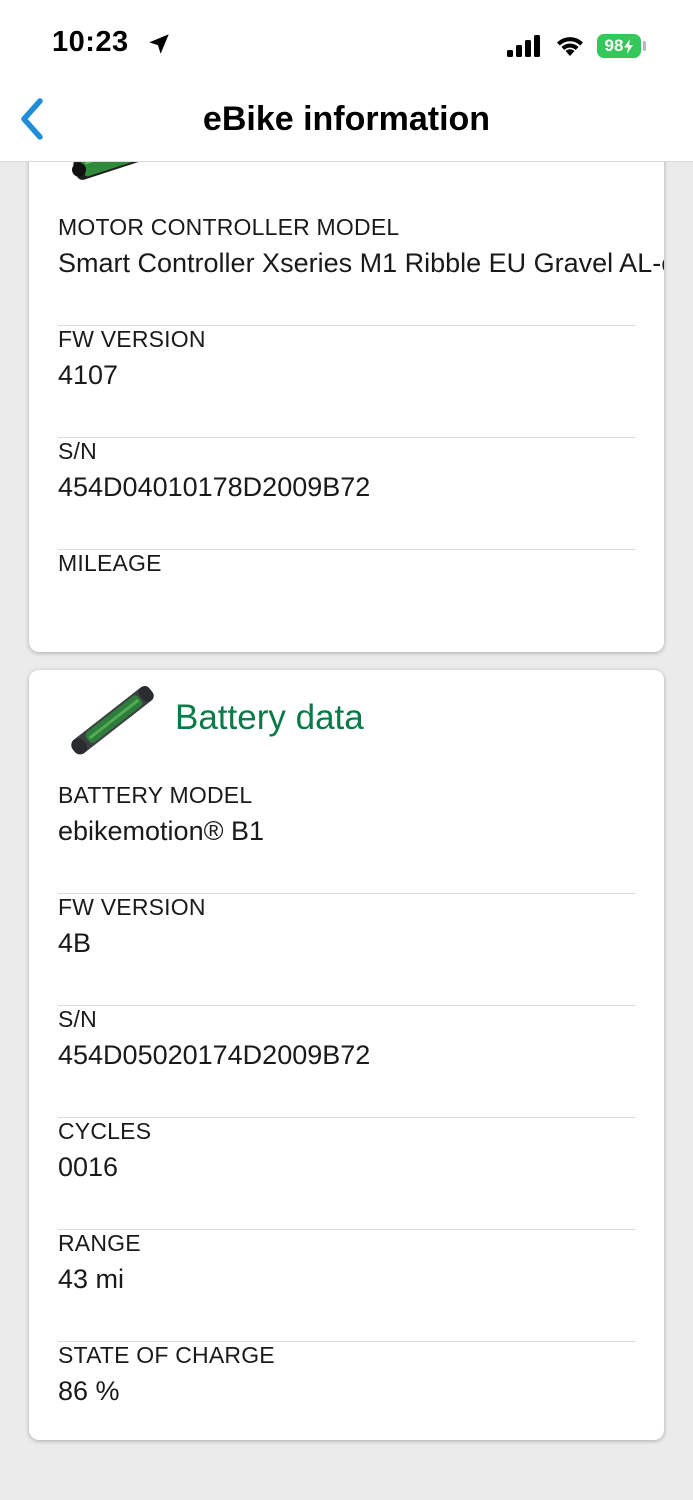 The image size is (693, 1500). I want to click on field-value: 454D04010178D2009B72, so click(214, 487).